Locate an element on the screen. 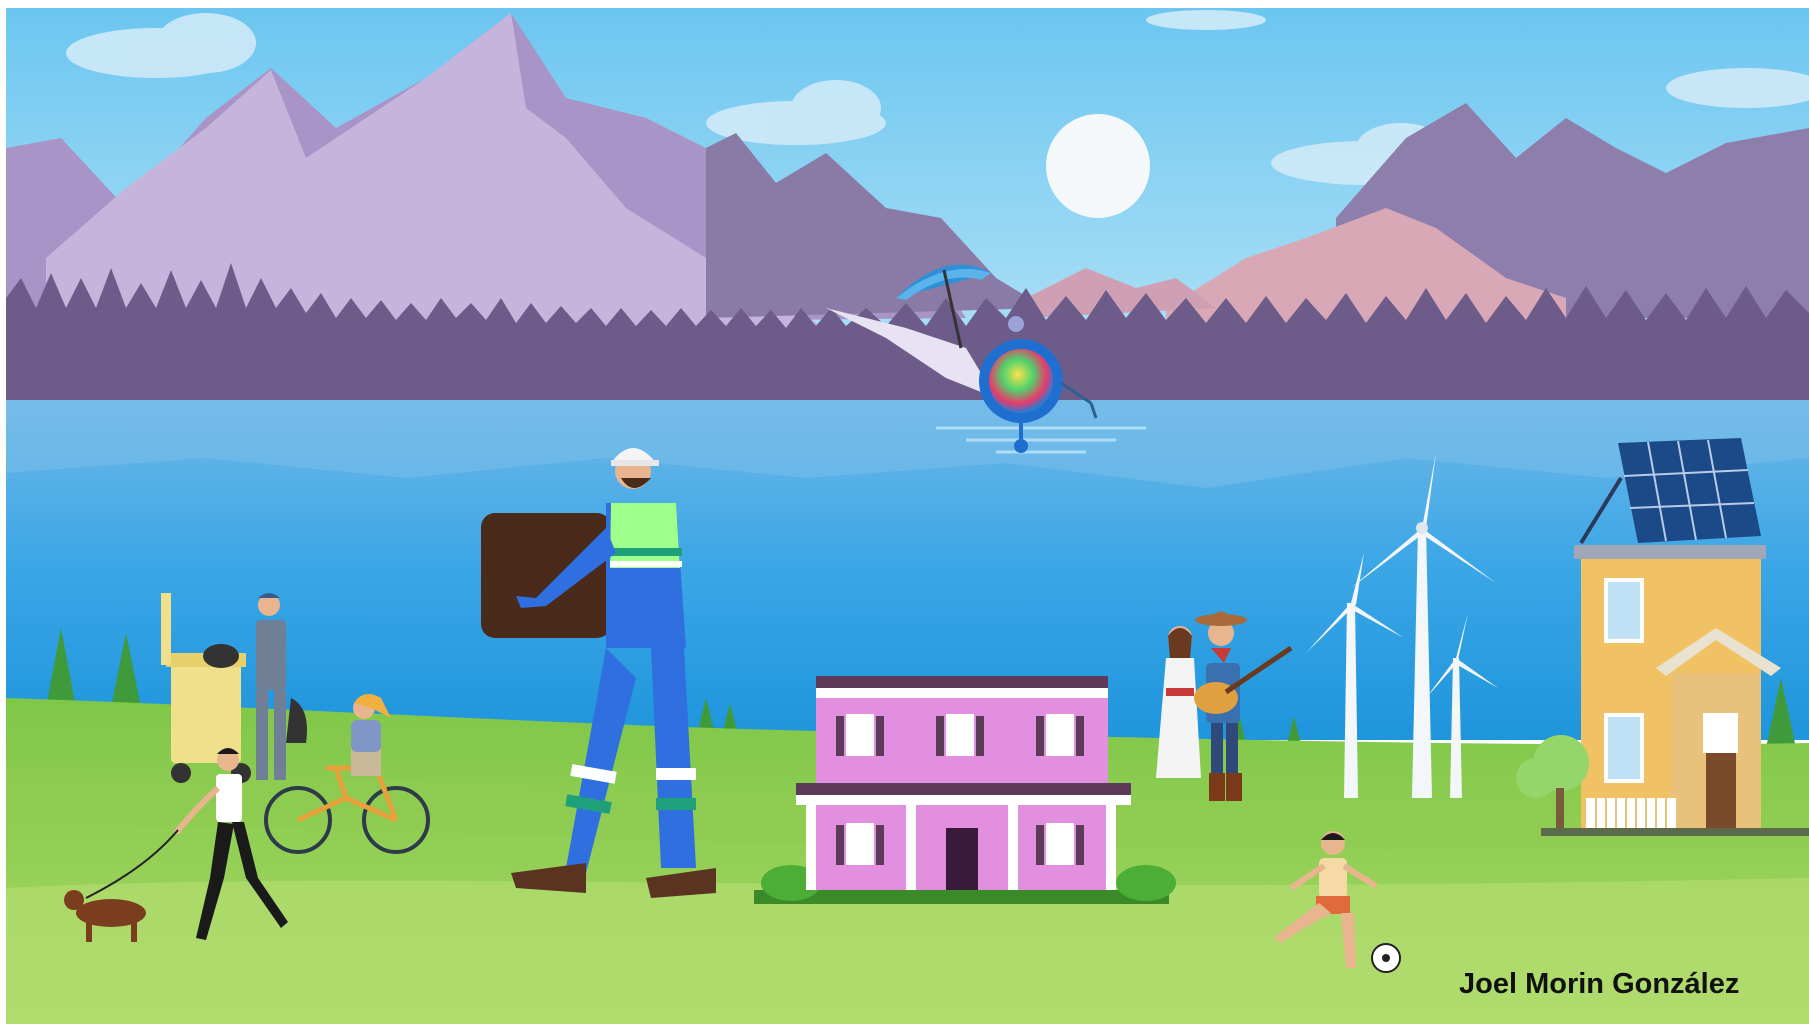 The height and width of the screenshot is (1024, 1809). author-credit: Joel Morin González is located at coordinates (1599, 984).